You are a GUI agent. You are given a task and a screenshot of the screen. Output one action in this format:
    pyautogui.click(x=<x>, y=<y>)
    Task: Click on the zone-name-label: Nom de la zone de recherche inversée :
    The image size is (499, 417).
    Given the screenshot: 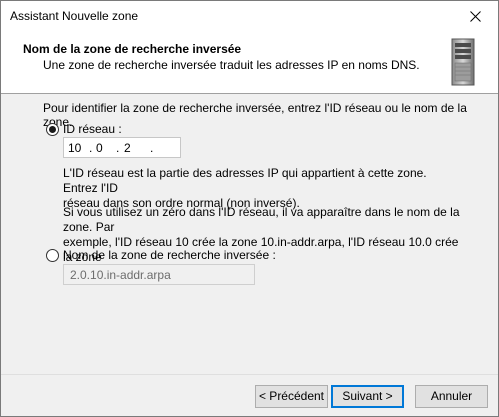 What is the action you would take?
    pyautogui.click(x=169, y=255)
    